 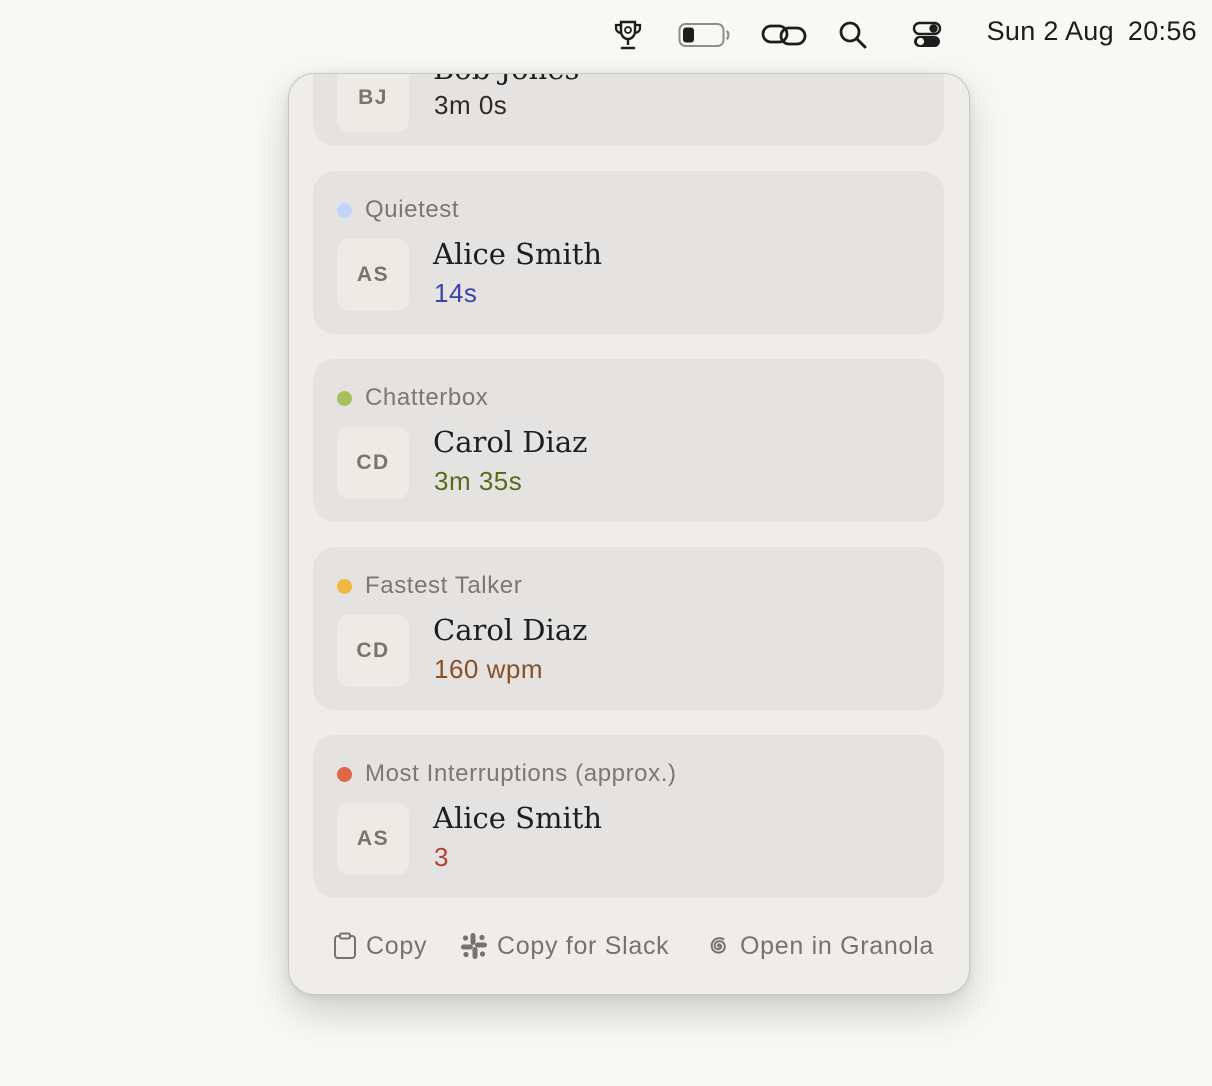 I want to click on stat-value: 14s, so click(x=456, y=293).